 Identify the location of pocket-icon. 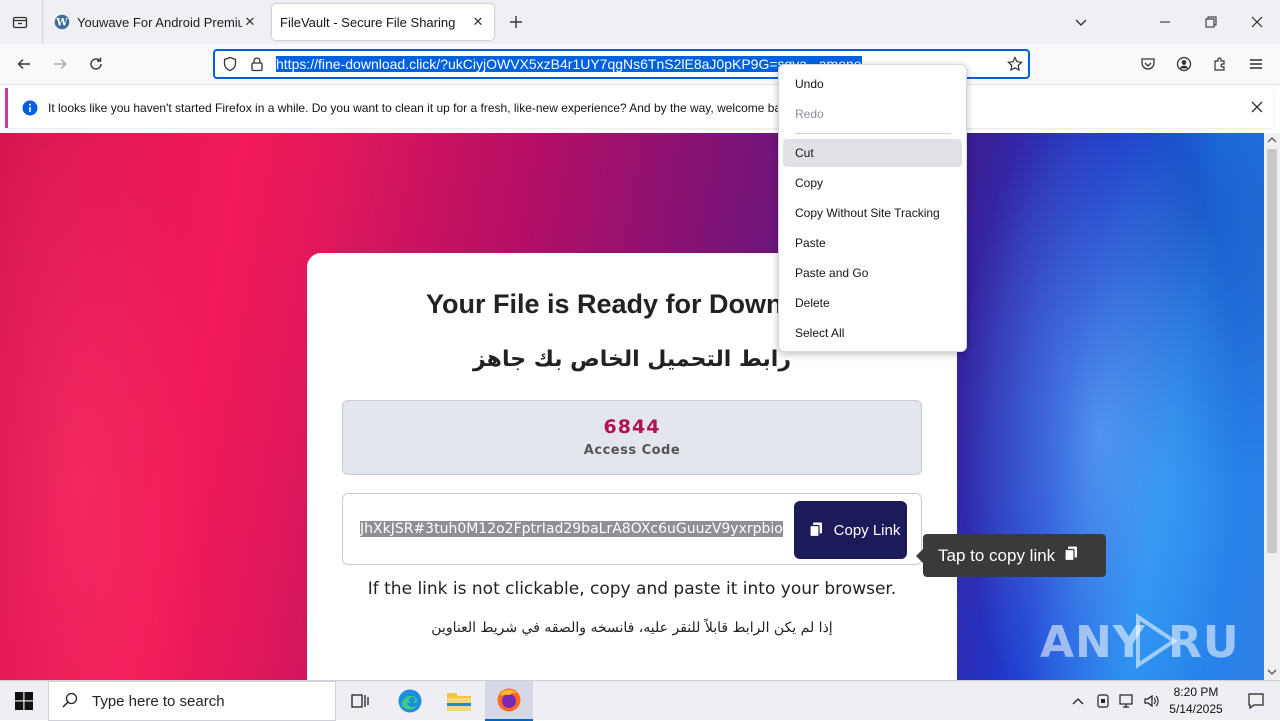
(1148, 64).